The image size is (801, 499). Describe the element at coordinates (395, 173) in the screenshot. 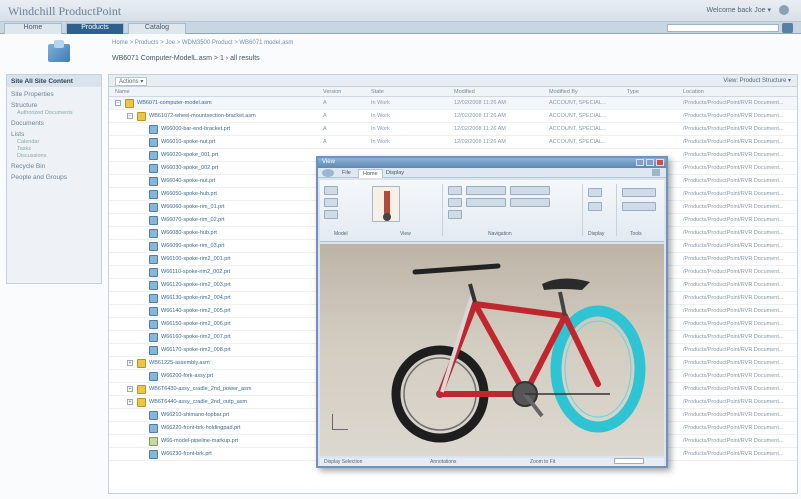

I see `viewer-tab-display: Display` at that location.